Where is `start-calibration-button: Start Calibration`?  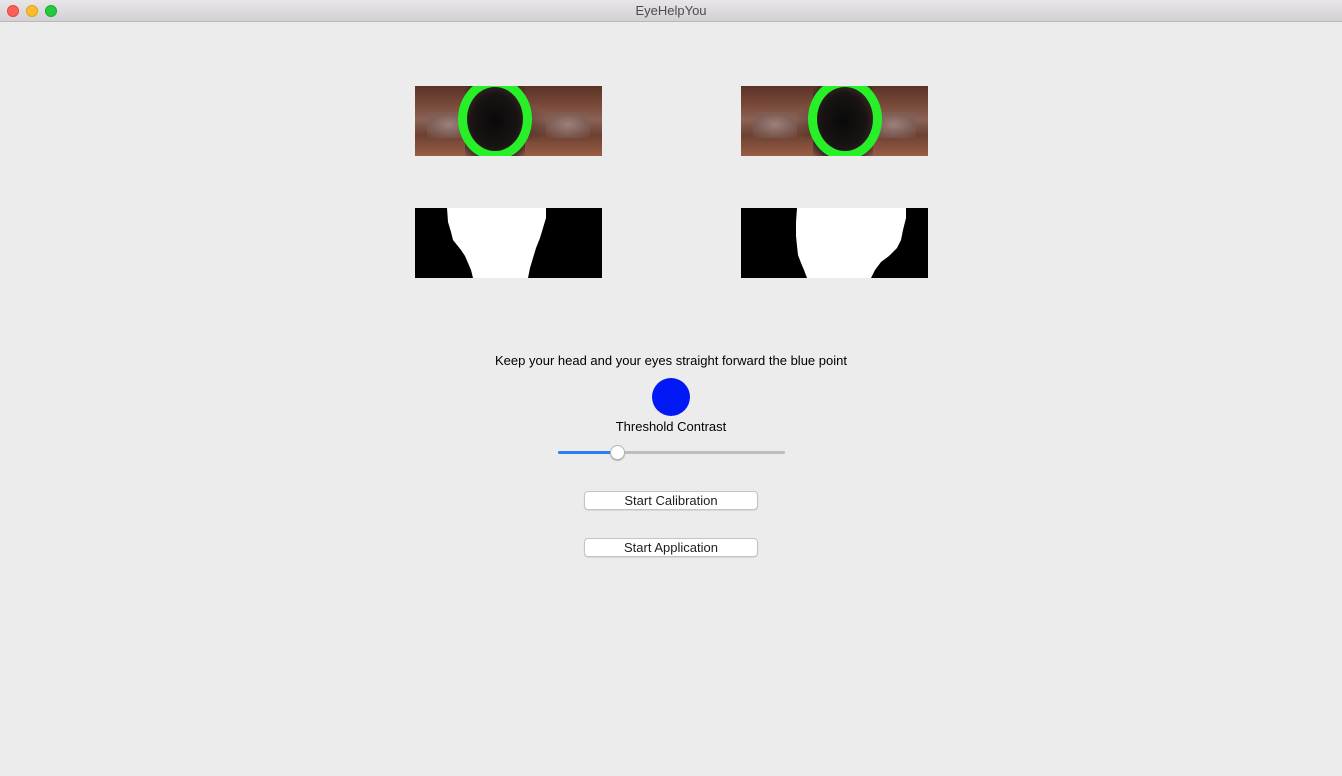
start-calibration-button: Start Calibration is located at coordinates (671, 500).